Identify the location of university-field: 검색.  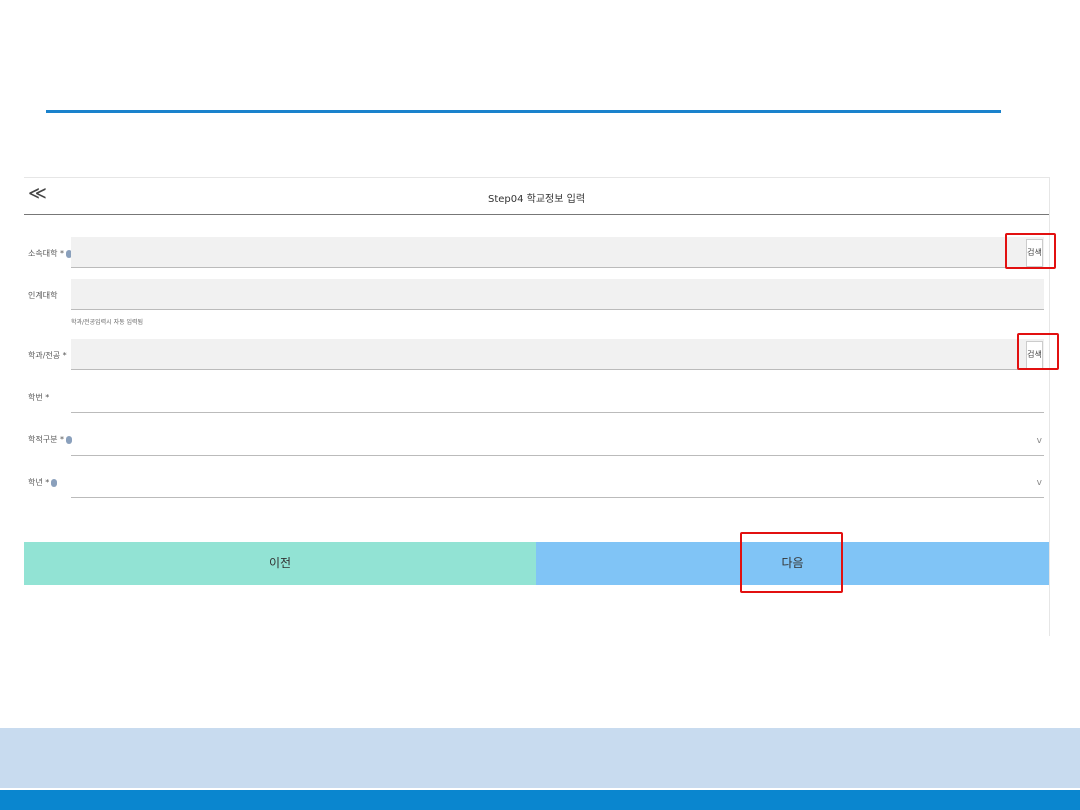
(557, 252).